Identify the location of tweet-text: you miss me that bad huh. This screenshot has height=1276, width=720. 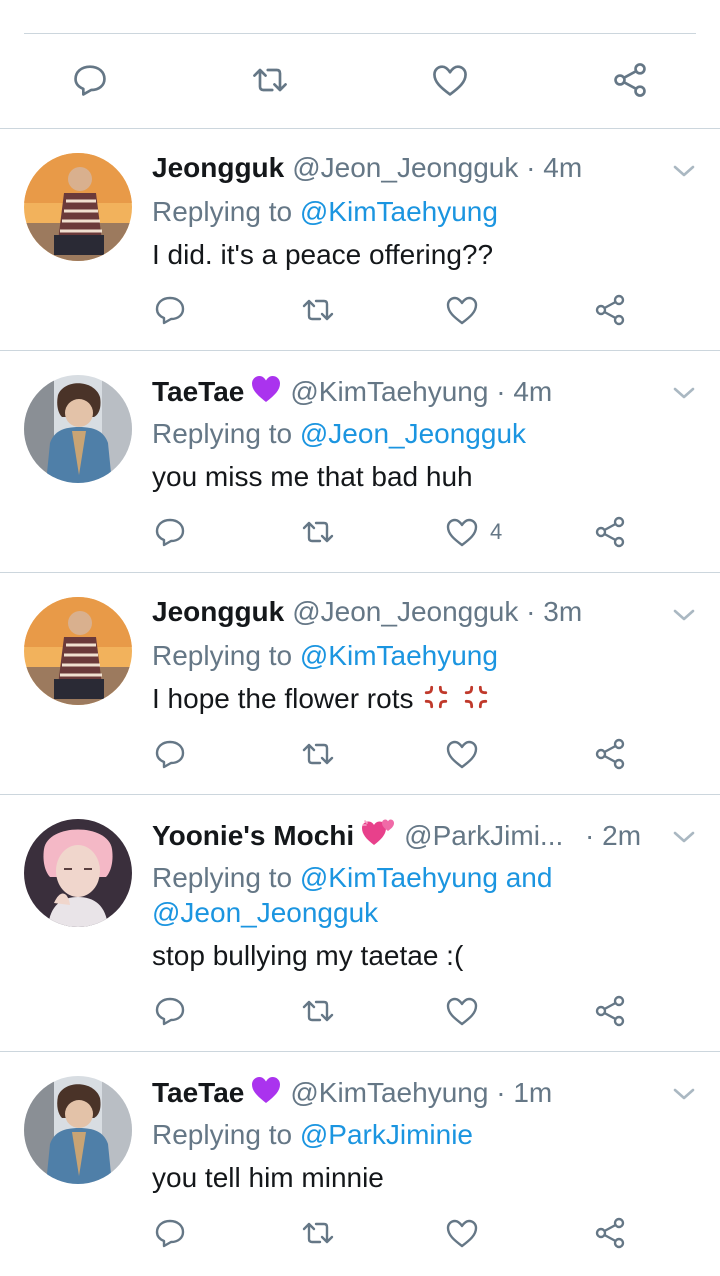
(312, 476).